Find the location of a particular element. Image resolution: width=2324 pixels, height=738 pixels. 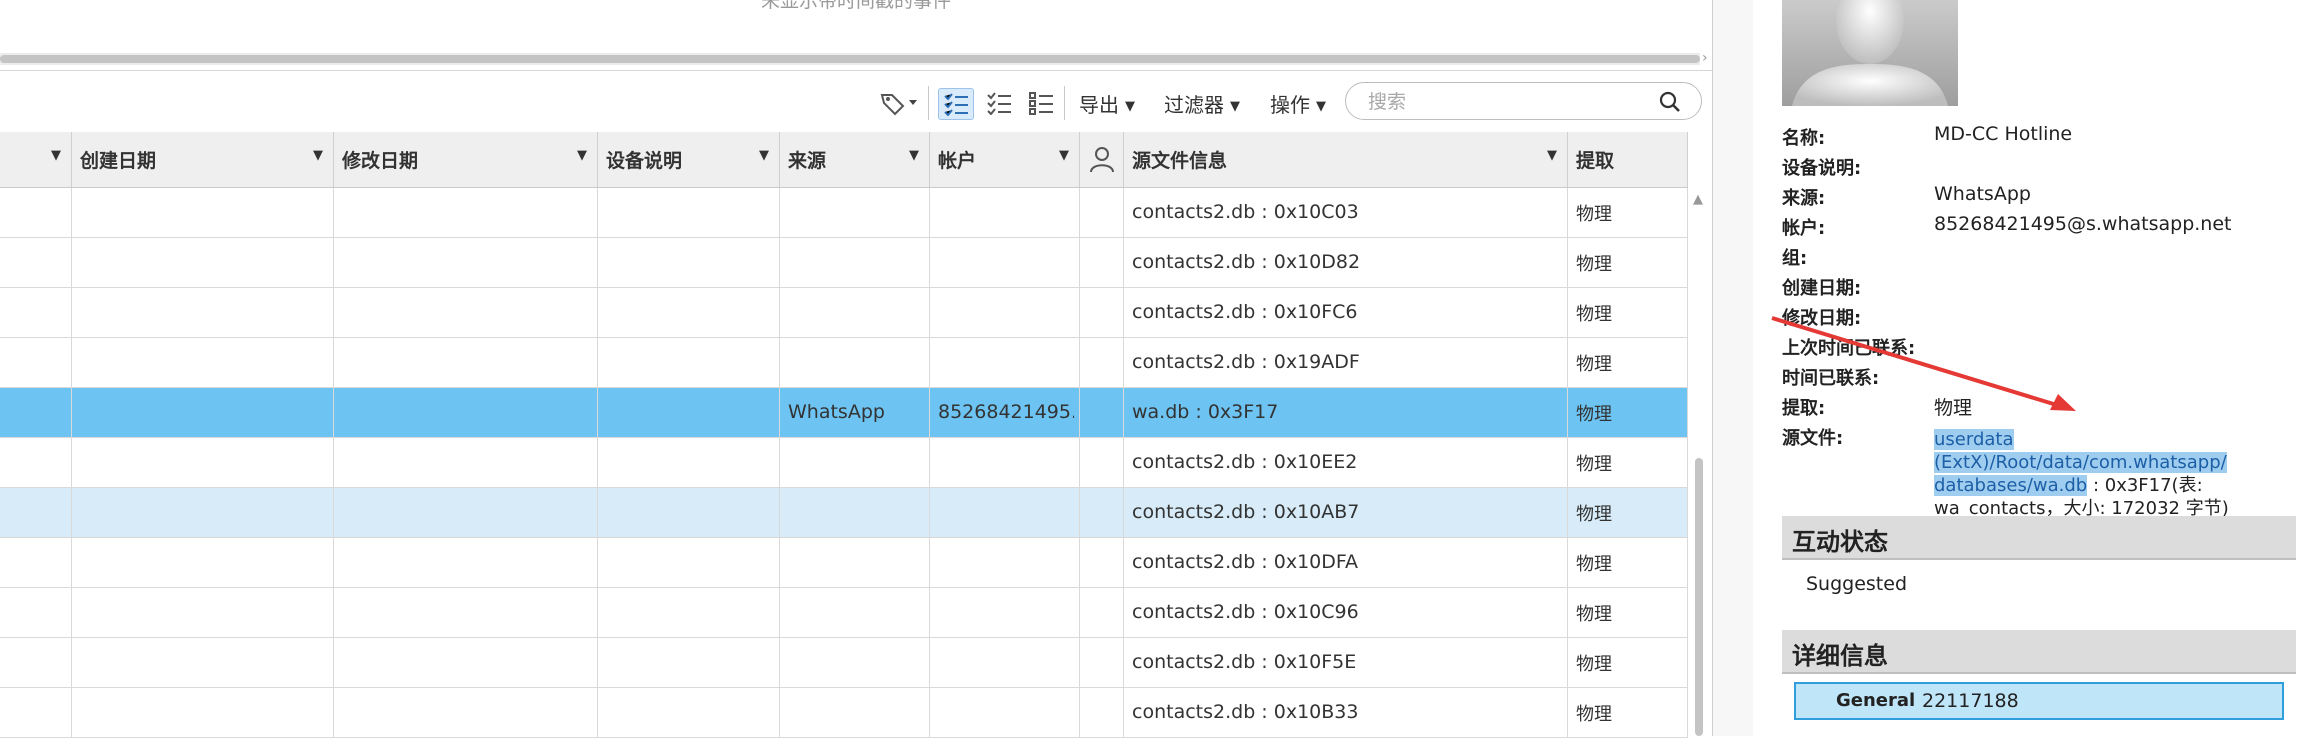

timeline-scrollbar-thumb is located at coordinates (850, 59).